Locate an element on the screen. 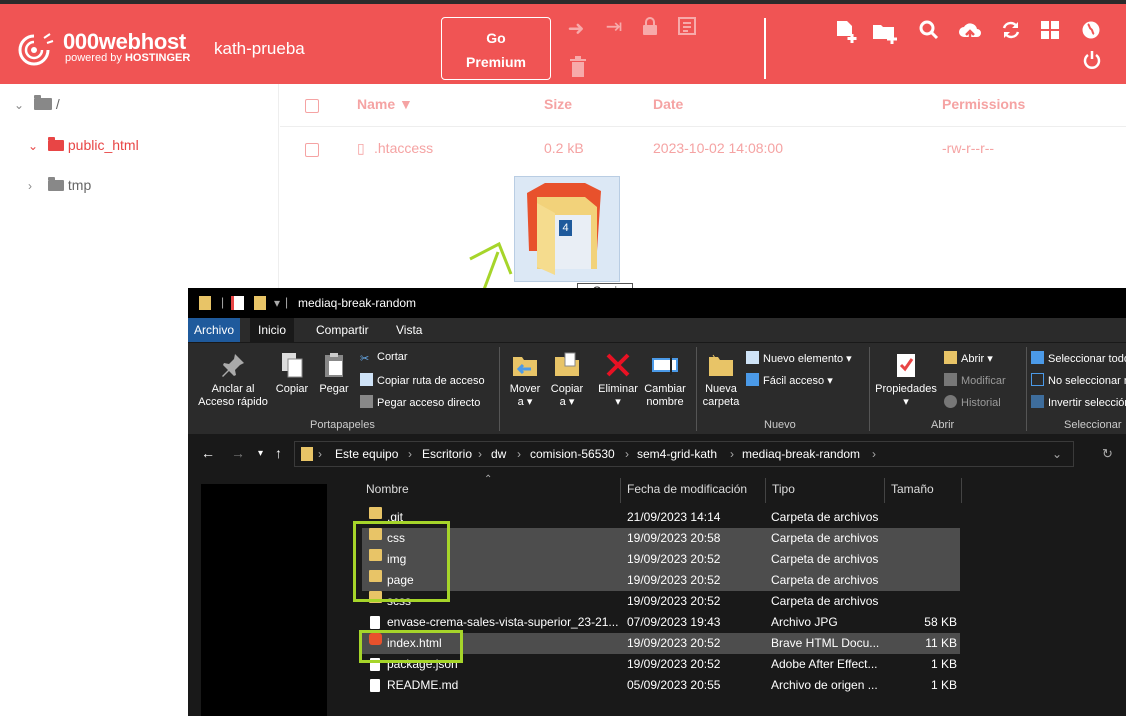 The image size is (1126, 716). file-row: scss 19/09/2023 20:52 Carpeta de archivos is located at coordinates (661, 601).